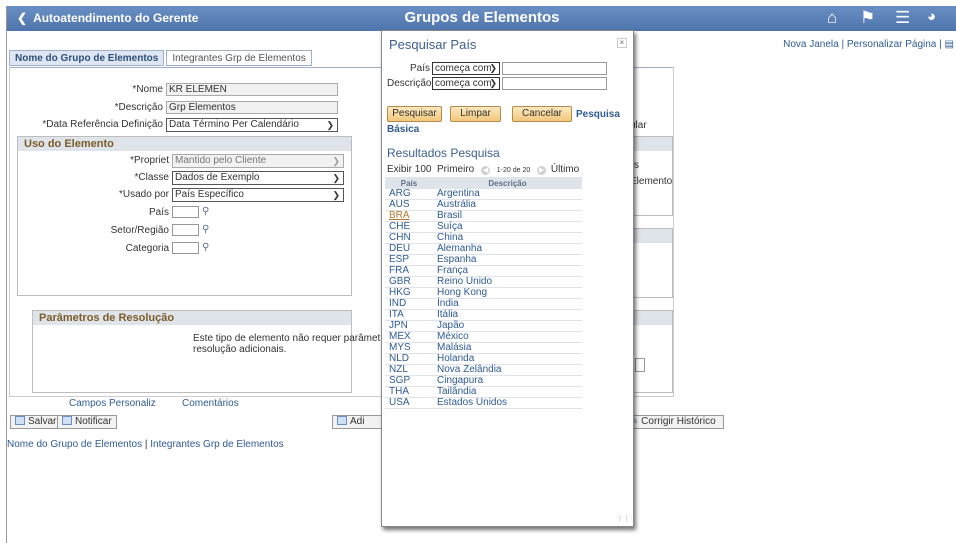  I want to click on table-row: IND Índia, so click(483, 304).